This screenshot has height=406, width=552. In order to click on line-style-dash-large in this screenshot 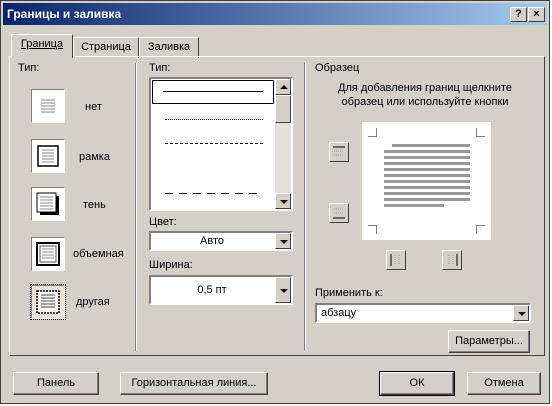, I will do `click(214, 193)`.